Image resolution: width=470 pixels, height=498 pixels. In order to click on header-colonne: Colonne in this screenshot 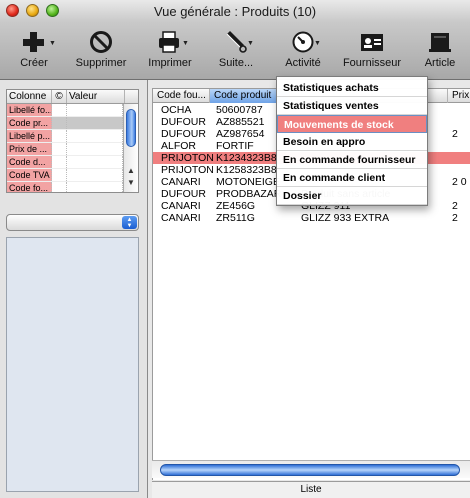, I will do `click(29, 96)`.